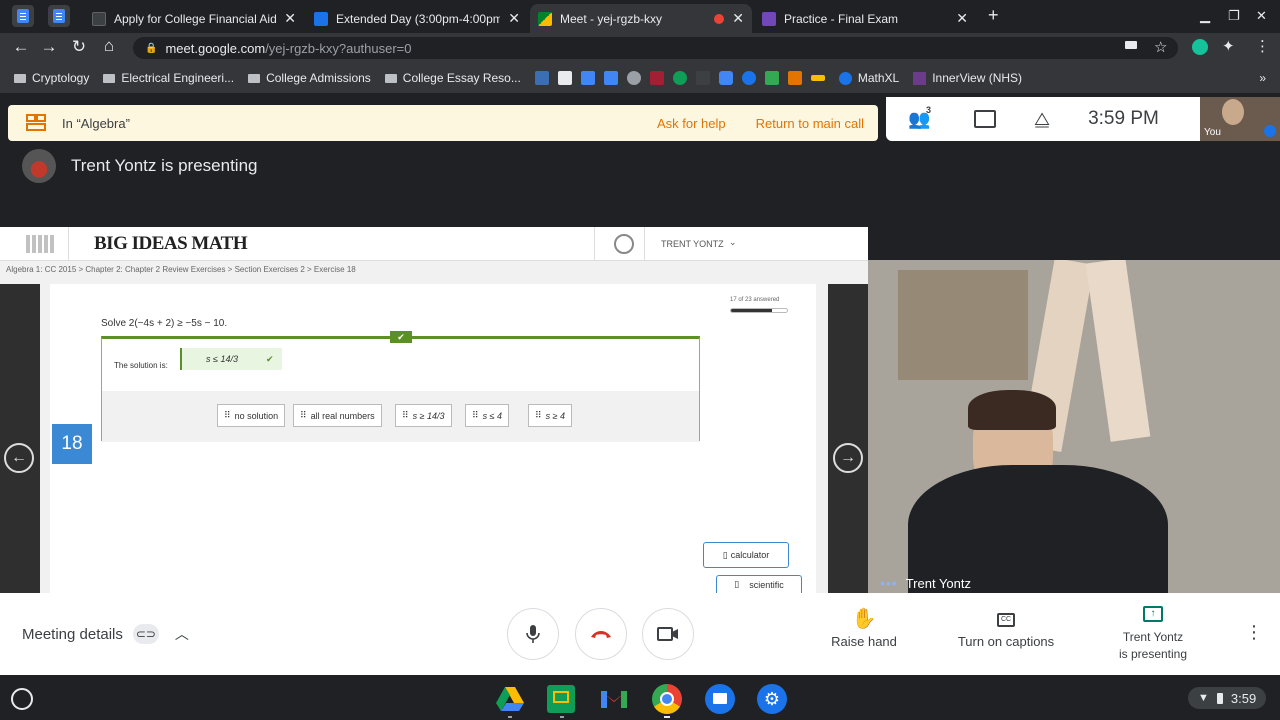  Describe the element at coordinates (545, 18) in the screenshot. I see `meet-icon` at that location.